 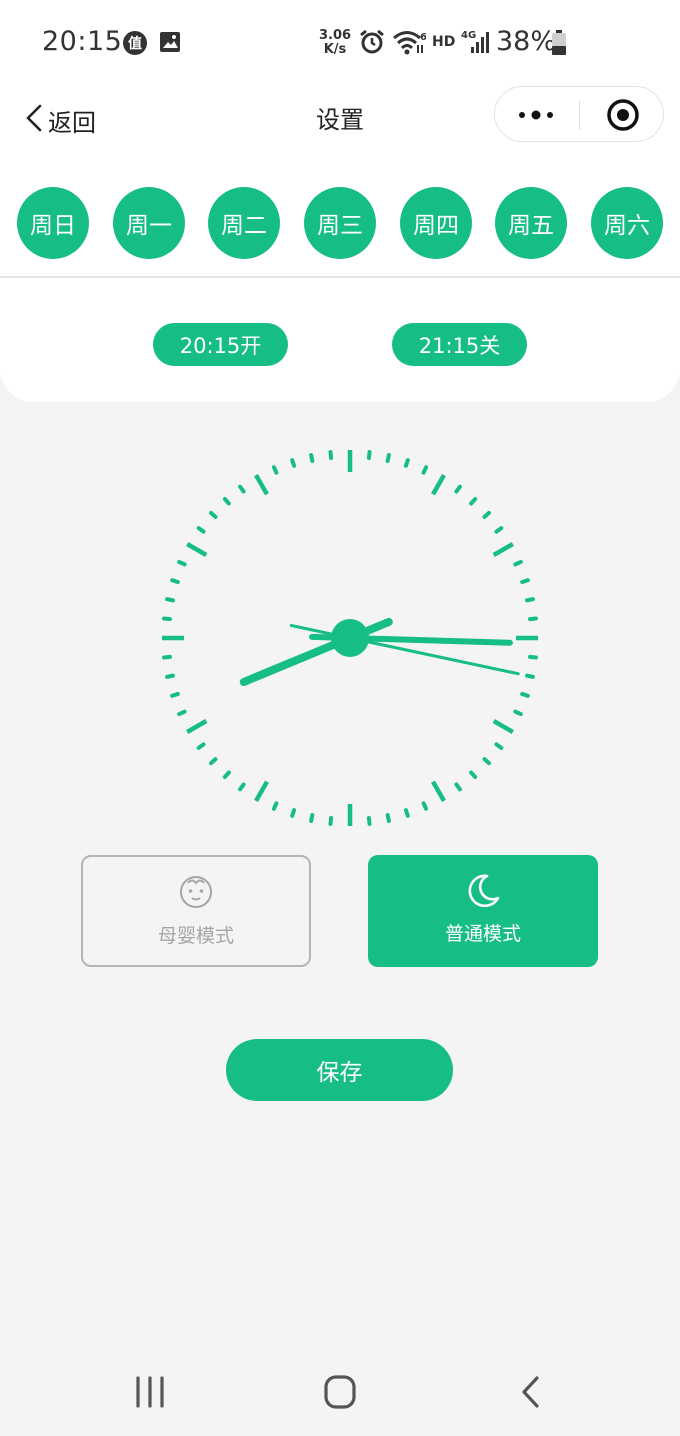 I want to click on weekday-selector: 周日 周一 周二 周三 周四 周五 周六, so click(x=340, y=216).